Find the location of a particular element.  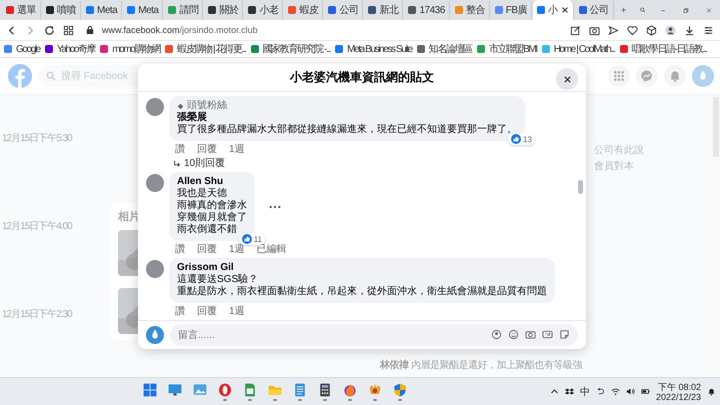

lock-icon is located at coordinates (90, 30).